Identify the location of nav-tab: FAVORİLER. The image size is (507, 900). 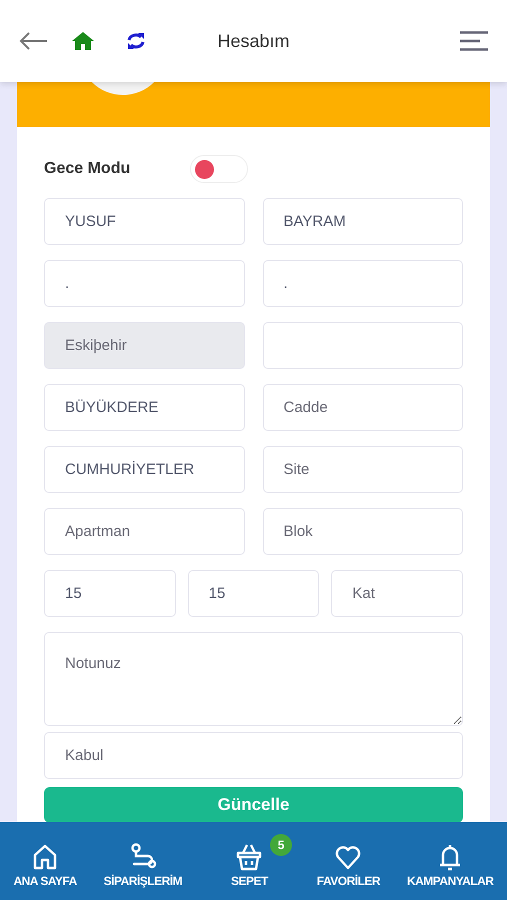
(348, 861).